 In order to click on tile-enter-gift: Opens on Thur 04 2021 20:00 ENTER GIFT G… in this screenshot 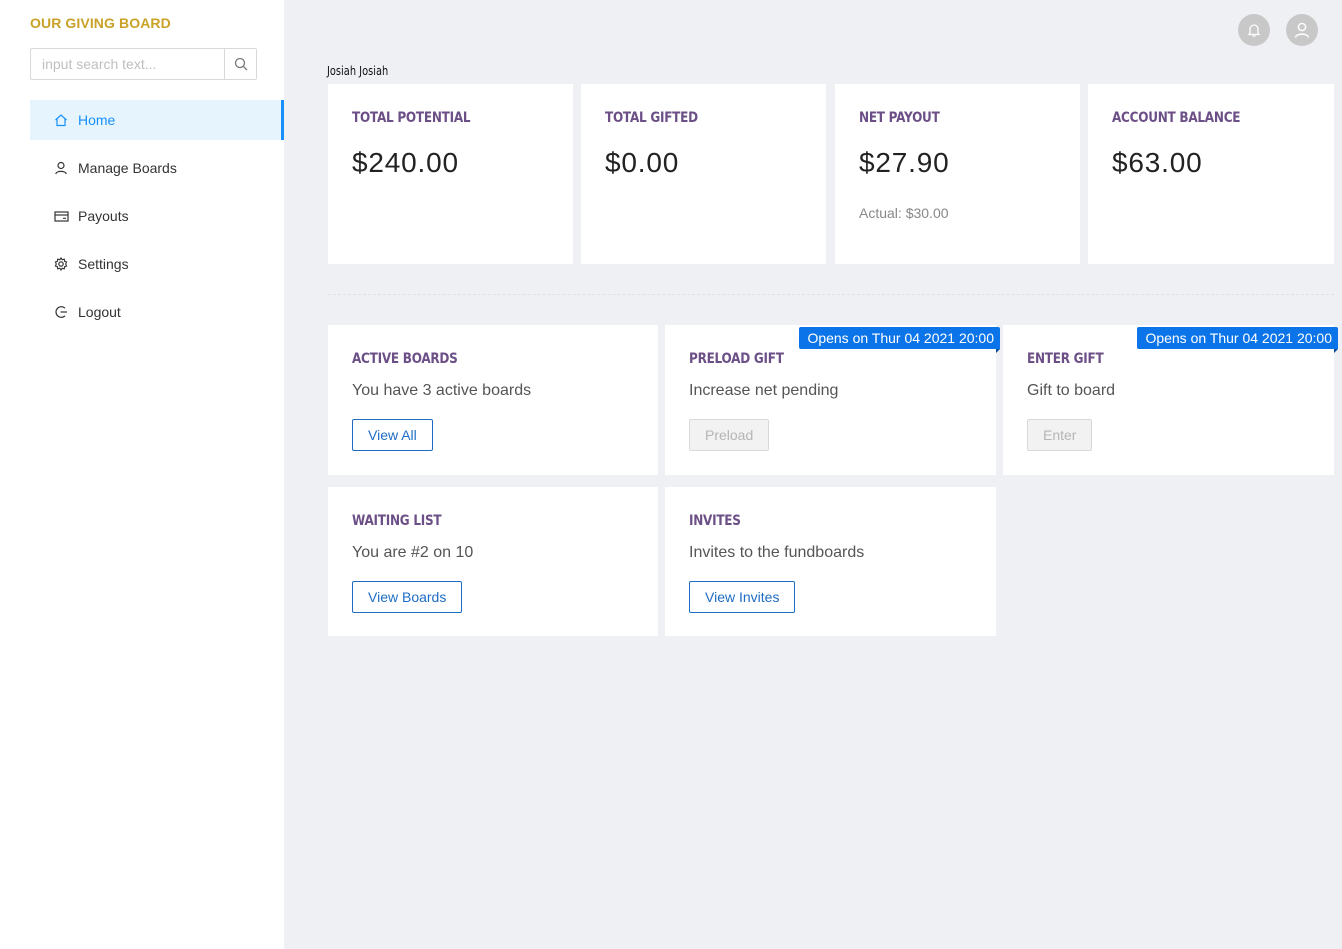, I will do `click(1170, 400)`.